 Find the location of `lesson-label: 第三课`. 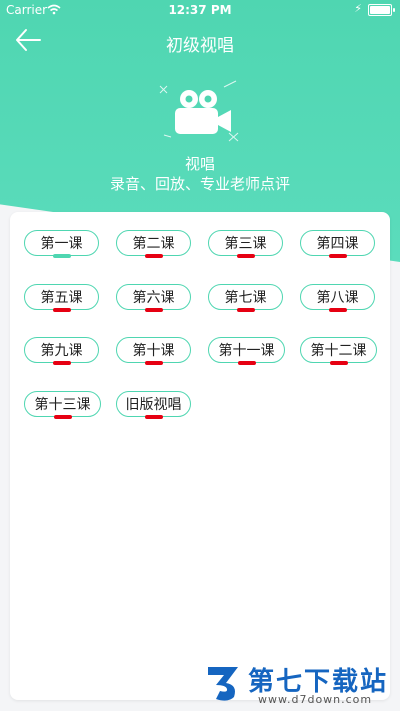

lesson-label: 第三课 is located at coordinates (245, 244).